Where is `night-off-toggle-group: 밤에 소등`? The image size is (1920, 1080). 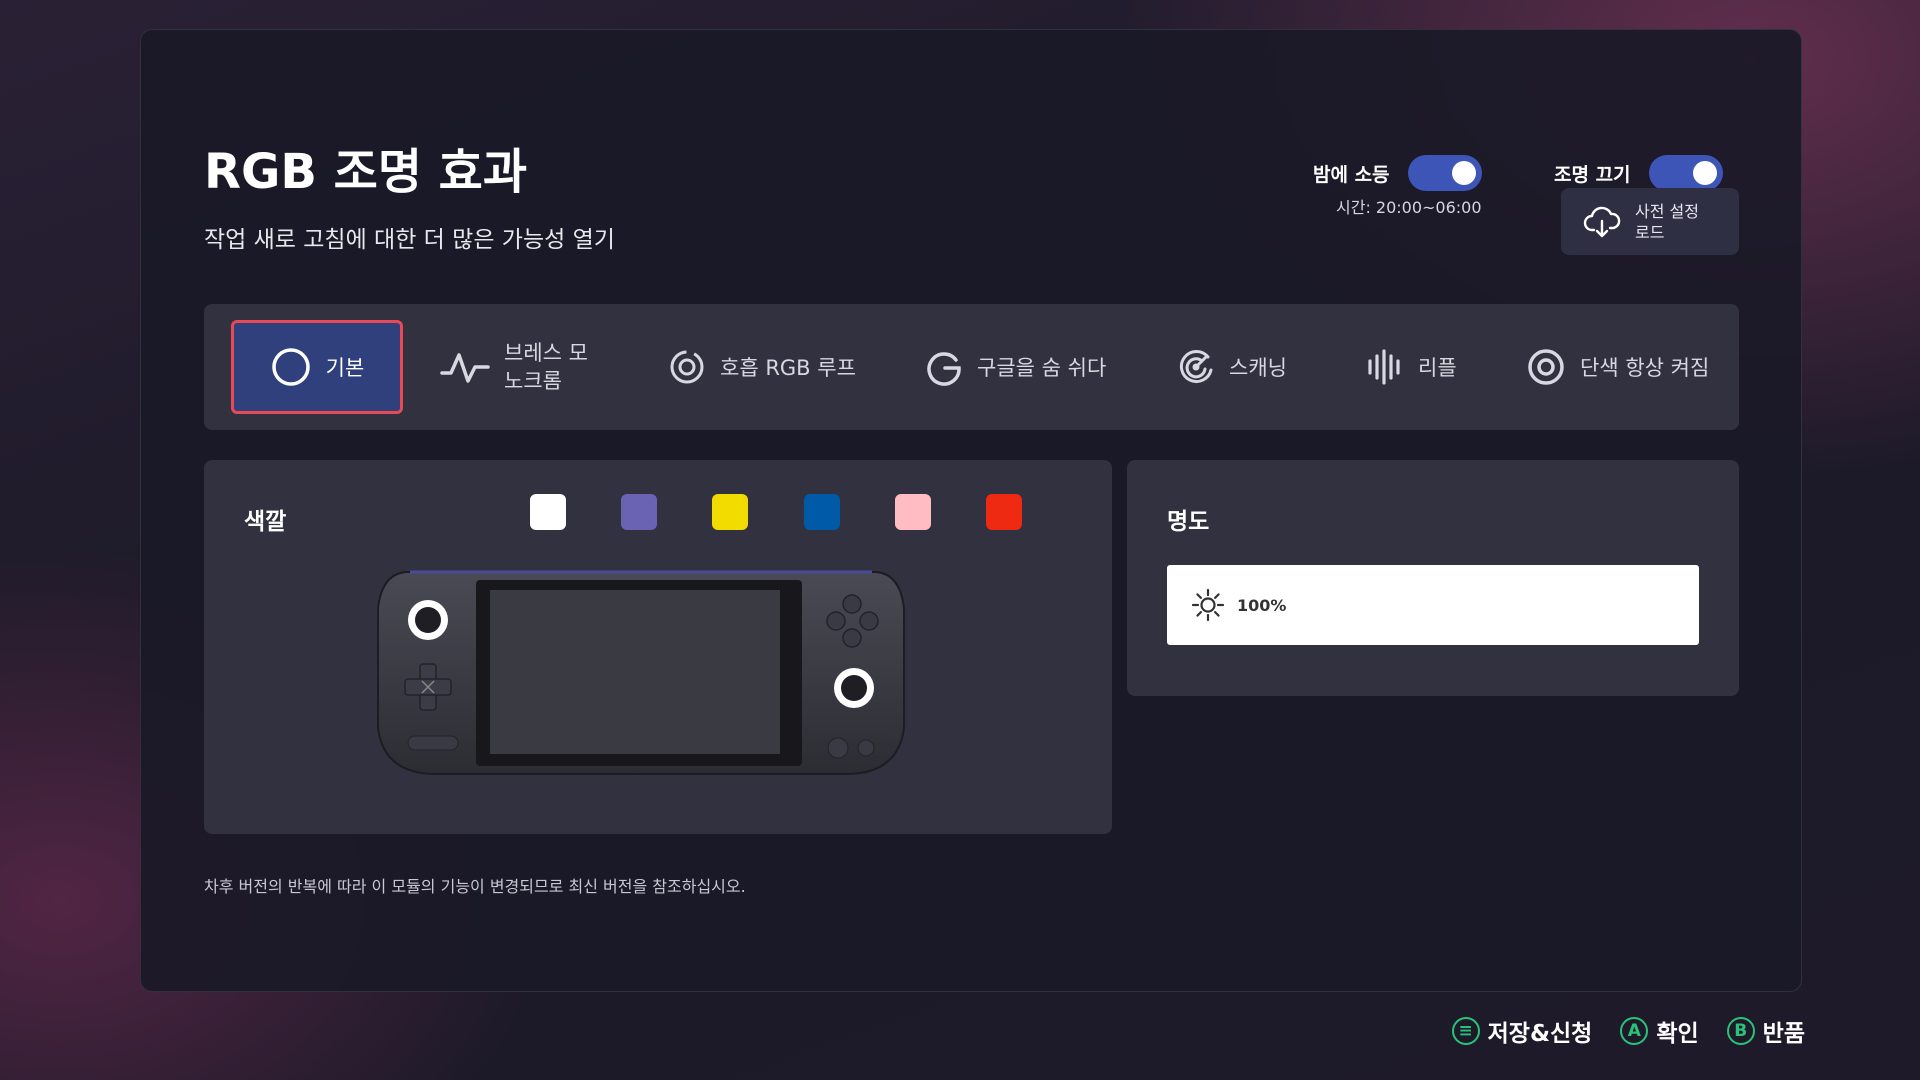
night-off-toggle-group: 밤에 소등 is located at coordinates (1397, 173).